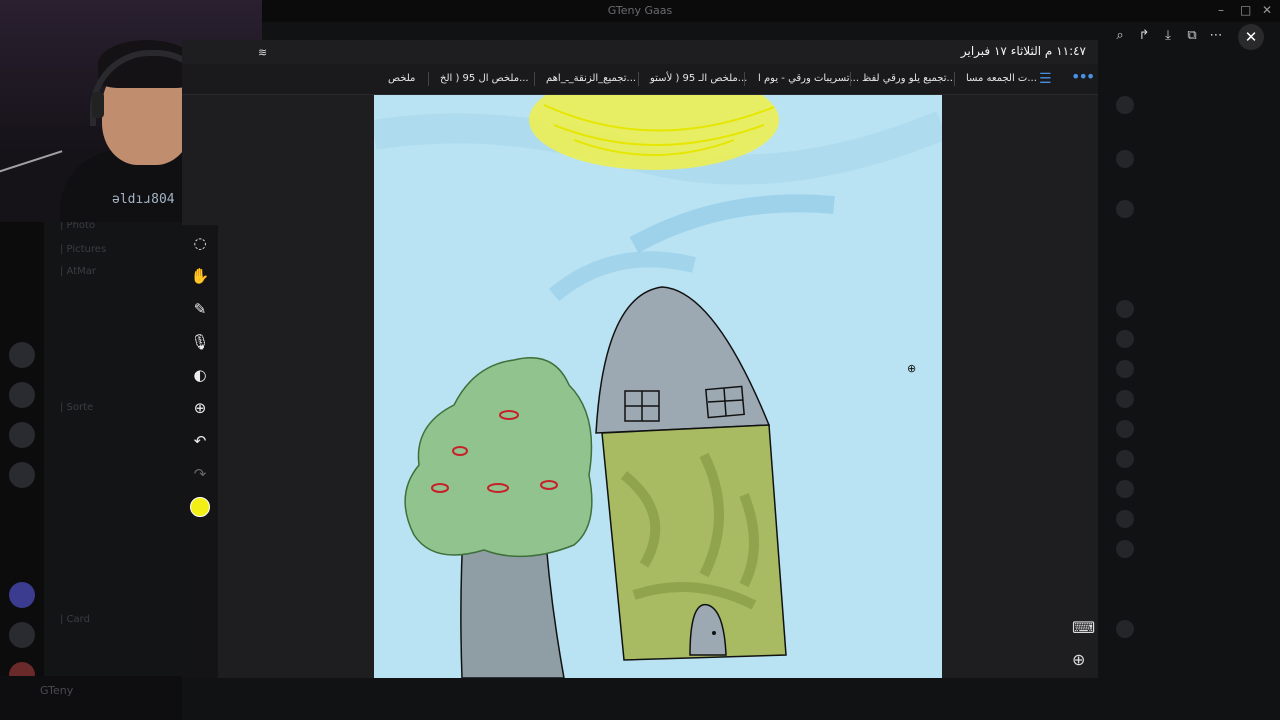 The width and height of the screenshot is (1280, 720). Describe the element at coordinates (1192, 36) in the screenshot. I see `open-external-icon: ⧉` at that location.